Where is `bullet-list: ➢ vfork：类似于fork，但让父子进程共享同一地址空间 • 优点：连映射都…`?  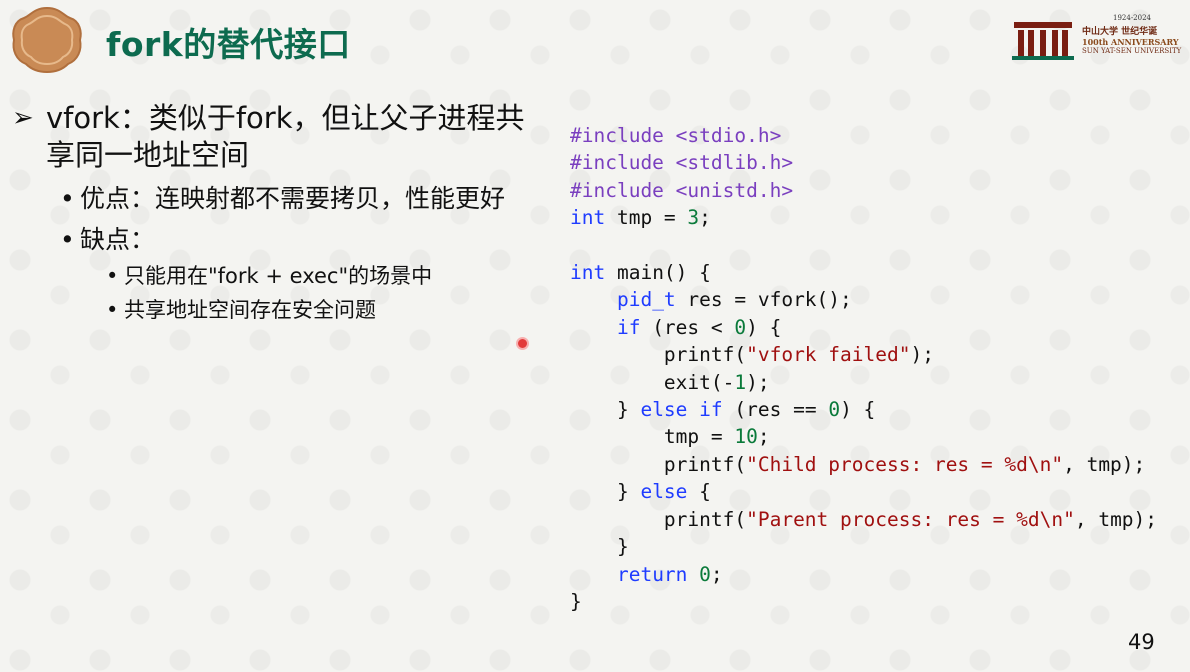 bullet-list: ➢ vfork：类似于fork，但让父子进程共享同一地址空间 • 优点：连映射都… is located at coordinates (277, 212).